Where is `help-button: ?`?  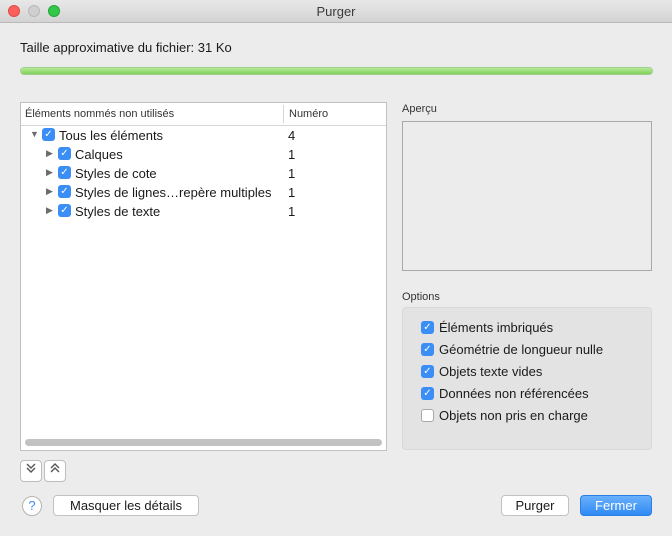
help-button: ? is located at coordinates (32, 506).